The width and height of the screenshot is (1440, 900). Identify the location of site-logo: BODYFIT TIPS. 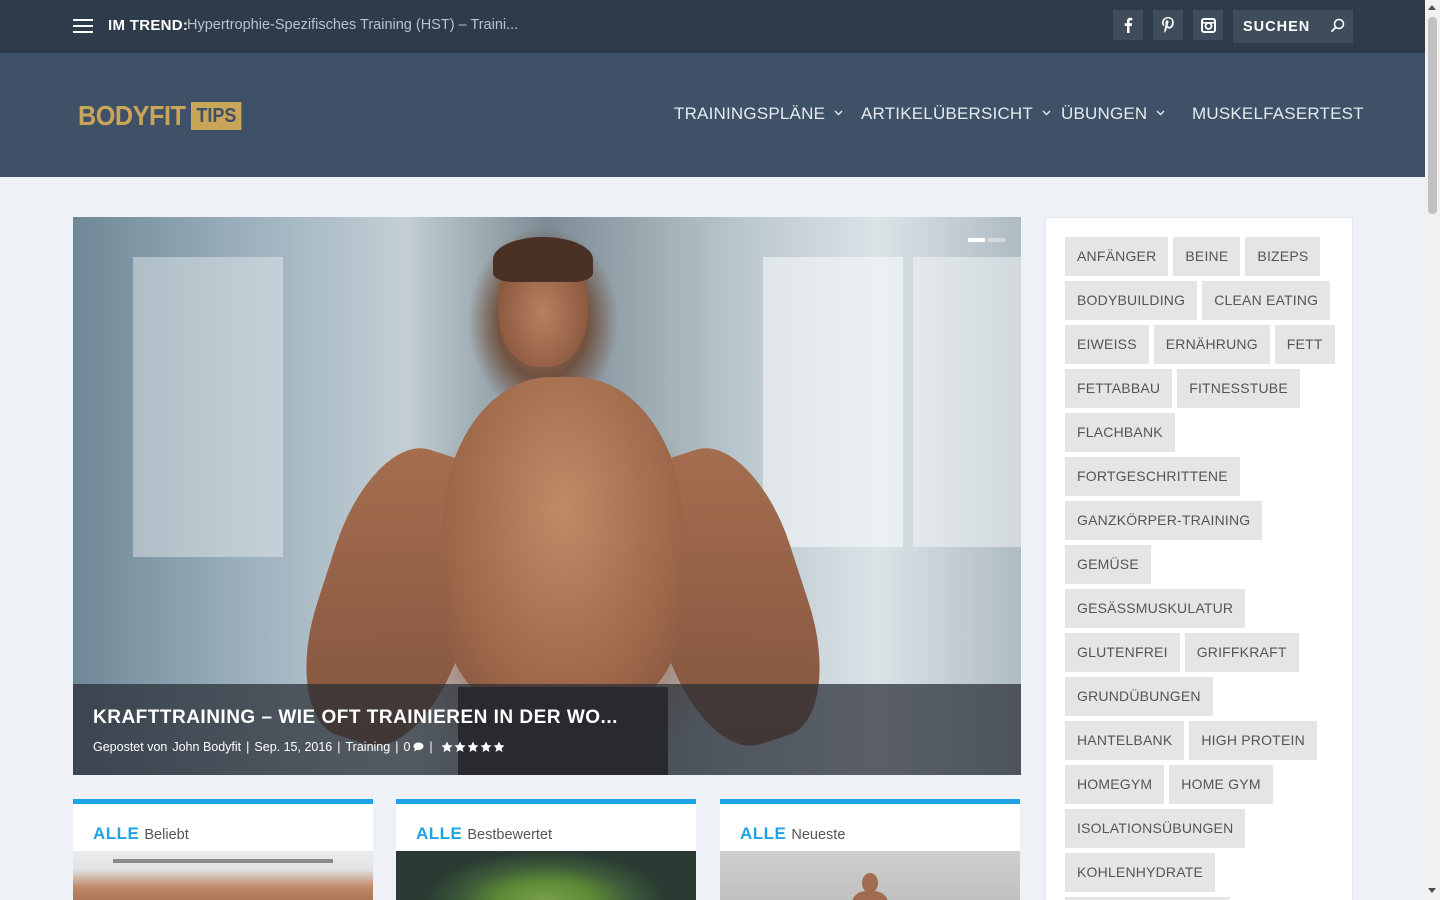
(163, 116).